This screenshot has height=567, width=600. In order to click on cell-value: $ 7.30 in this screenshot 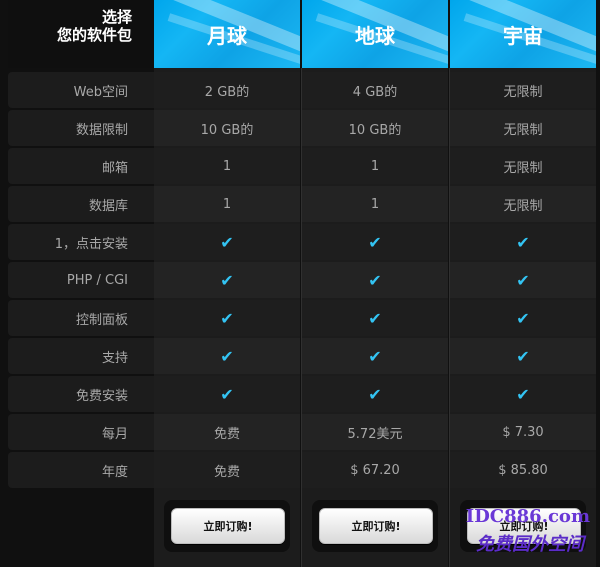, I will do `click(523, 432)`.